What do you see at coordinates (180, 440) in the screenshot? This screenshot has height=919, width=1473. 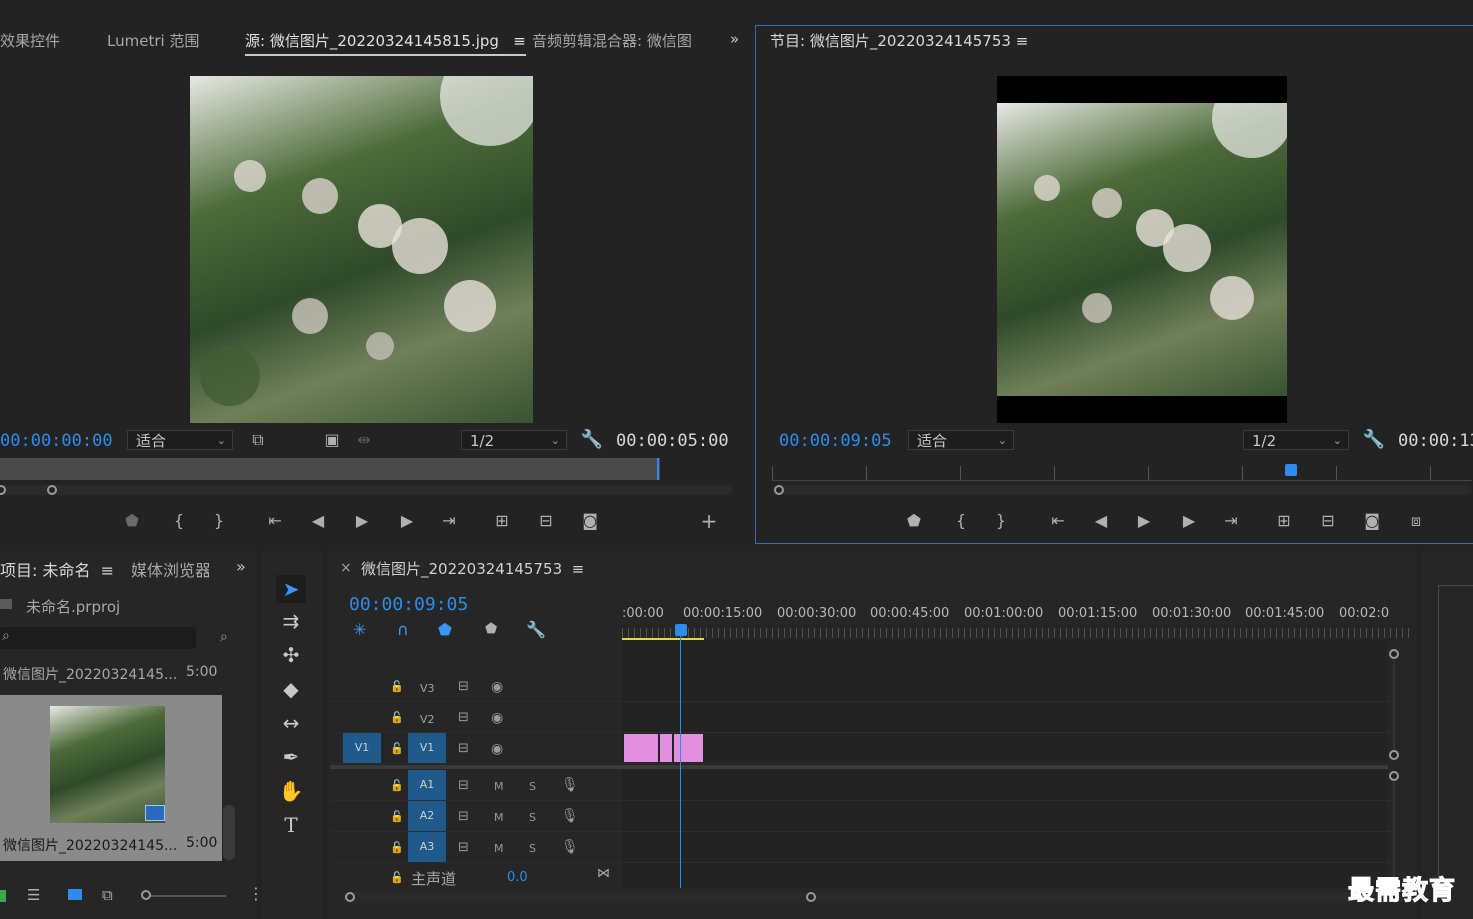 I see `source-fit-dropdown: 适合 ⌄` at bounding box center [180, 440].